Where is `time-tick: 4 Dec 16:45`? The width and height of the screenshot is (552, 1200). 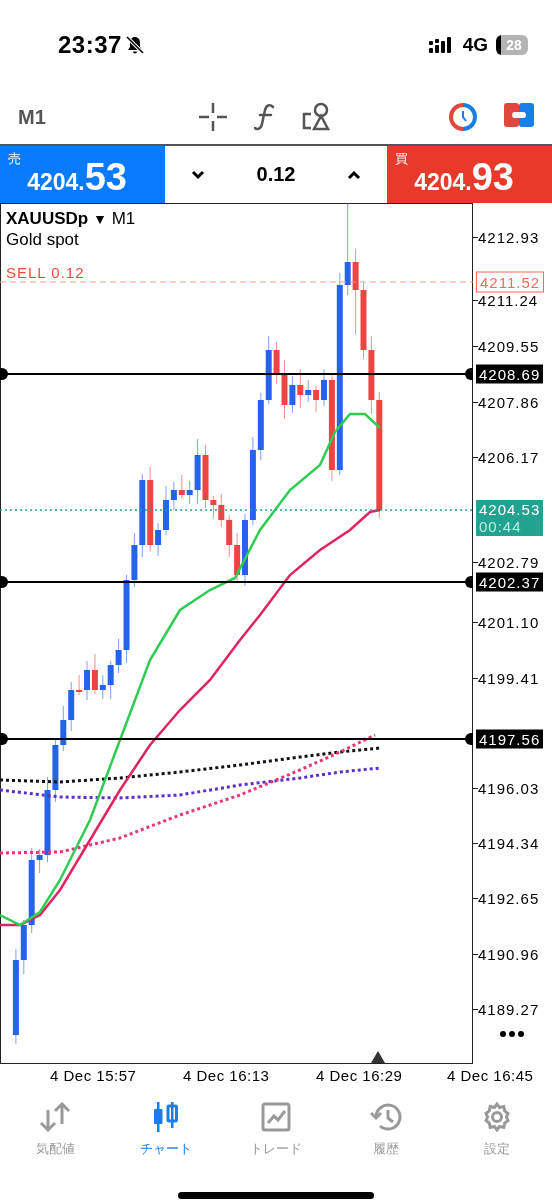
time-tick: 4 Dec 16:45 is located at coordinates (490, 1075).